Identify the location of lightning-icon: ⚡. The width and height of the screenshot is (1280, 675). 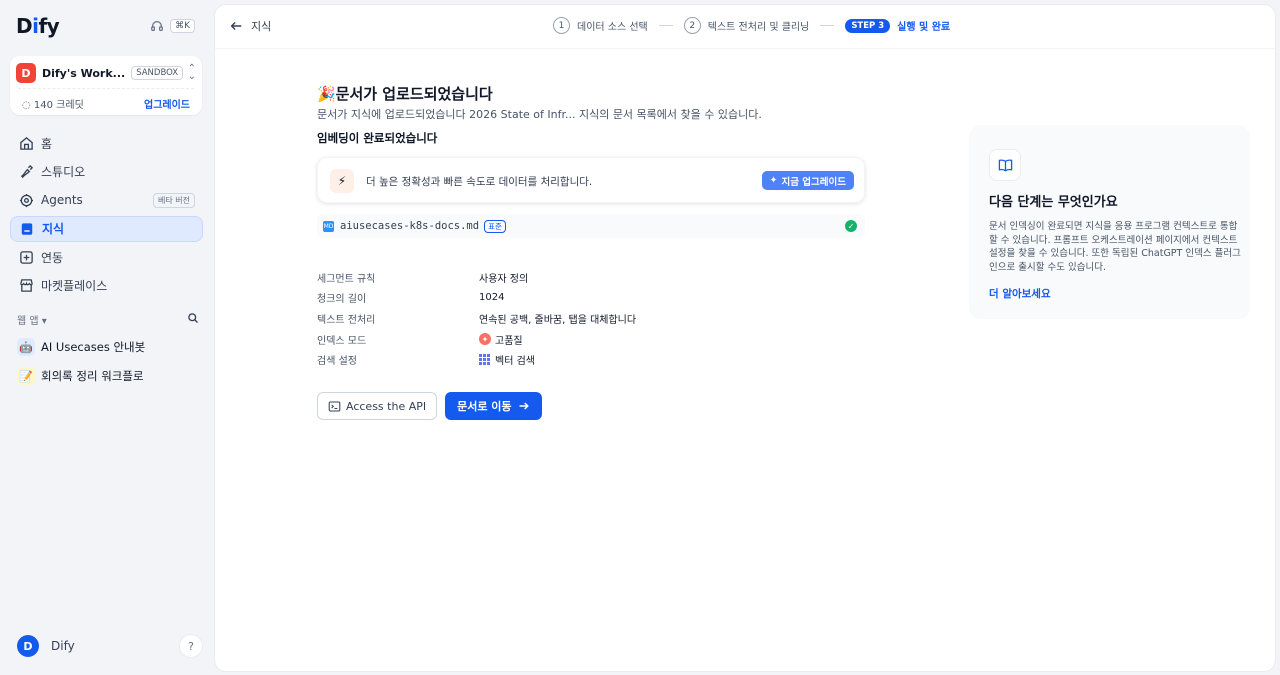
(342, 181).